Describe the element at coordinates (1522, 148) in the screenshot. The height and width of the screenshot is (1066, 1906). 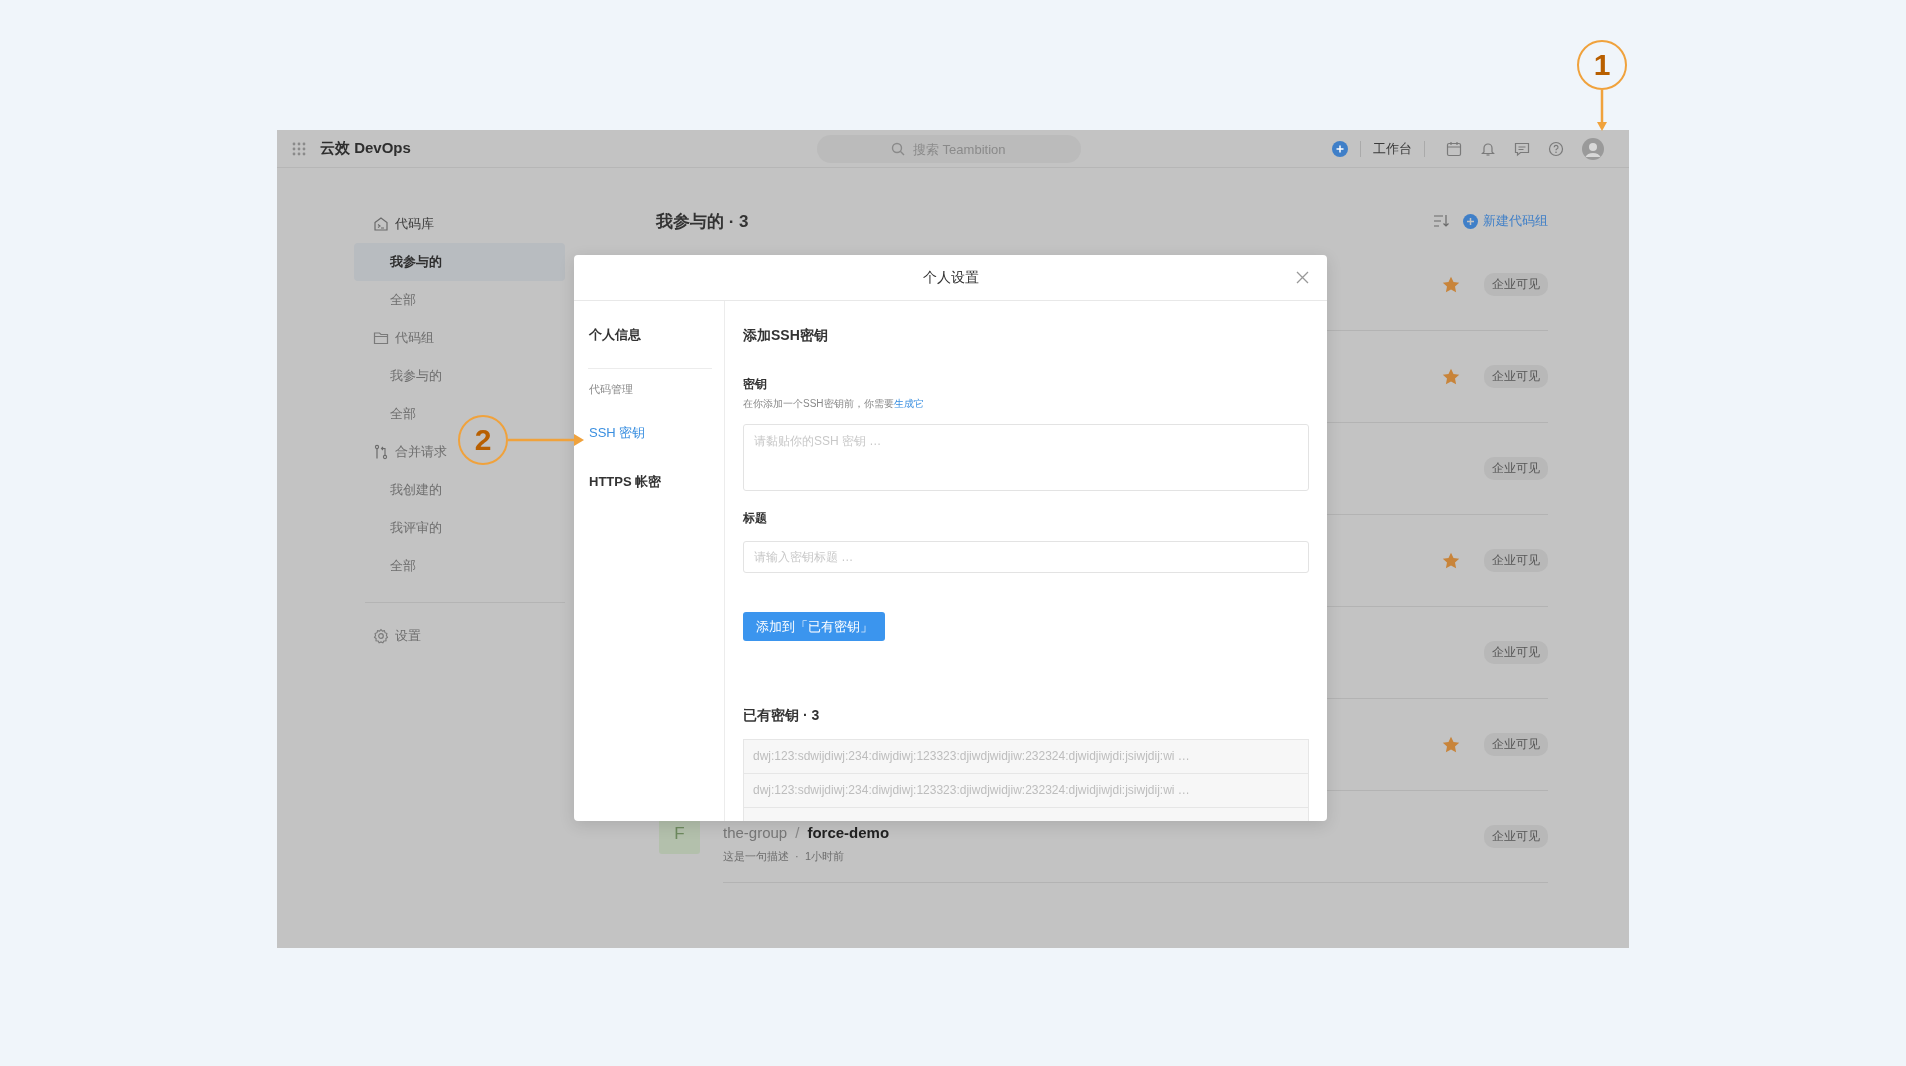
I see `message-icon` at that location.